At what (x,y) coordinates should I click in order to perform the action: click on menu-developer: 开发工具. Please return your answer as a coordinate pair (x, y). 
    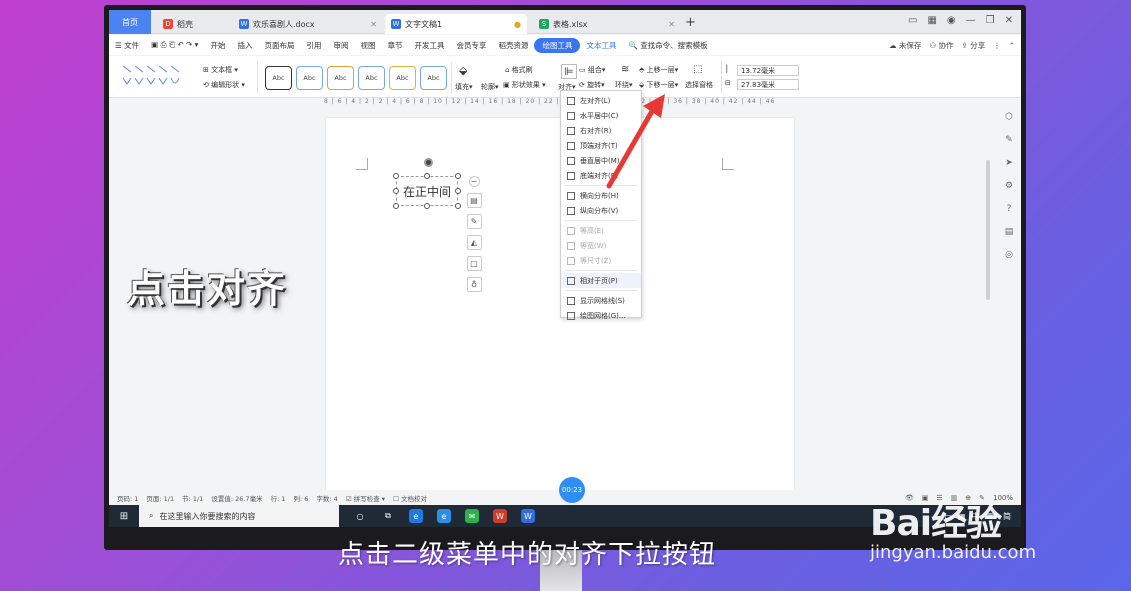
    Looking at the image, I should click on (429, 45).